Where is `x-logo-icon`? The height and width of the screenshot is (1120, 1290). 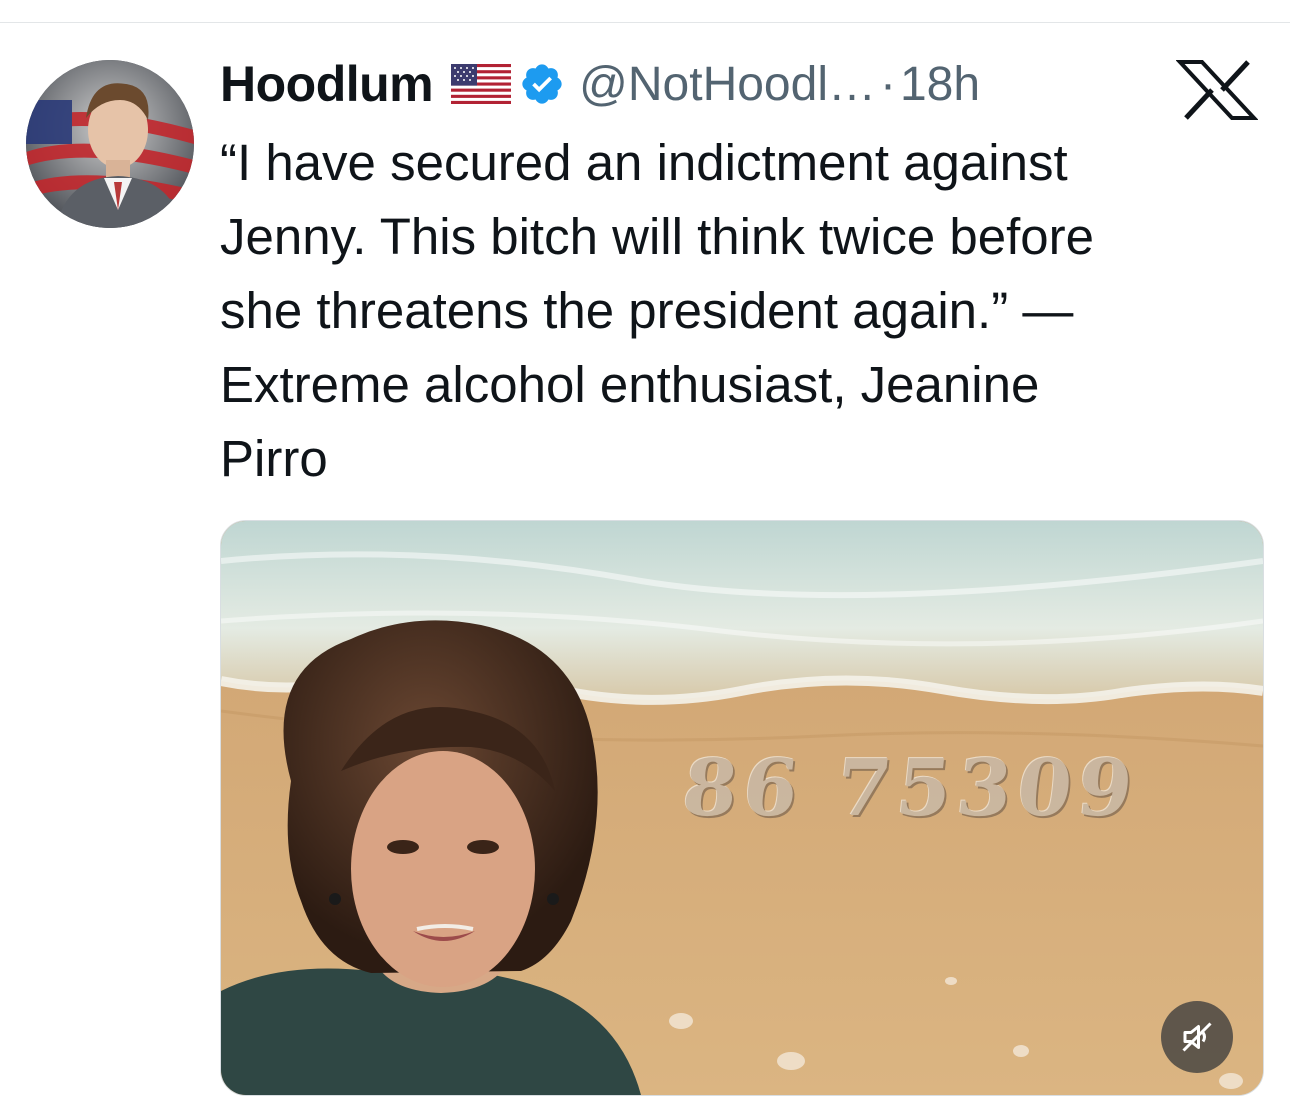 x-logo-icon is located at coordinates (1217, 90).